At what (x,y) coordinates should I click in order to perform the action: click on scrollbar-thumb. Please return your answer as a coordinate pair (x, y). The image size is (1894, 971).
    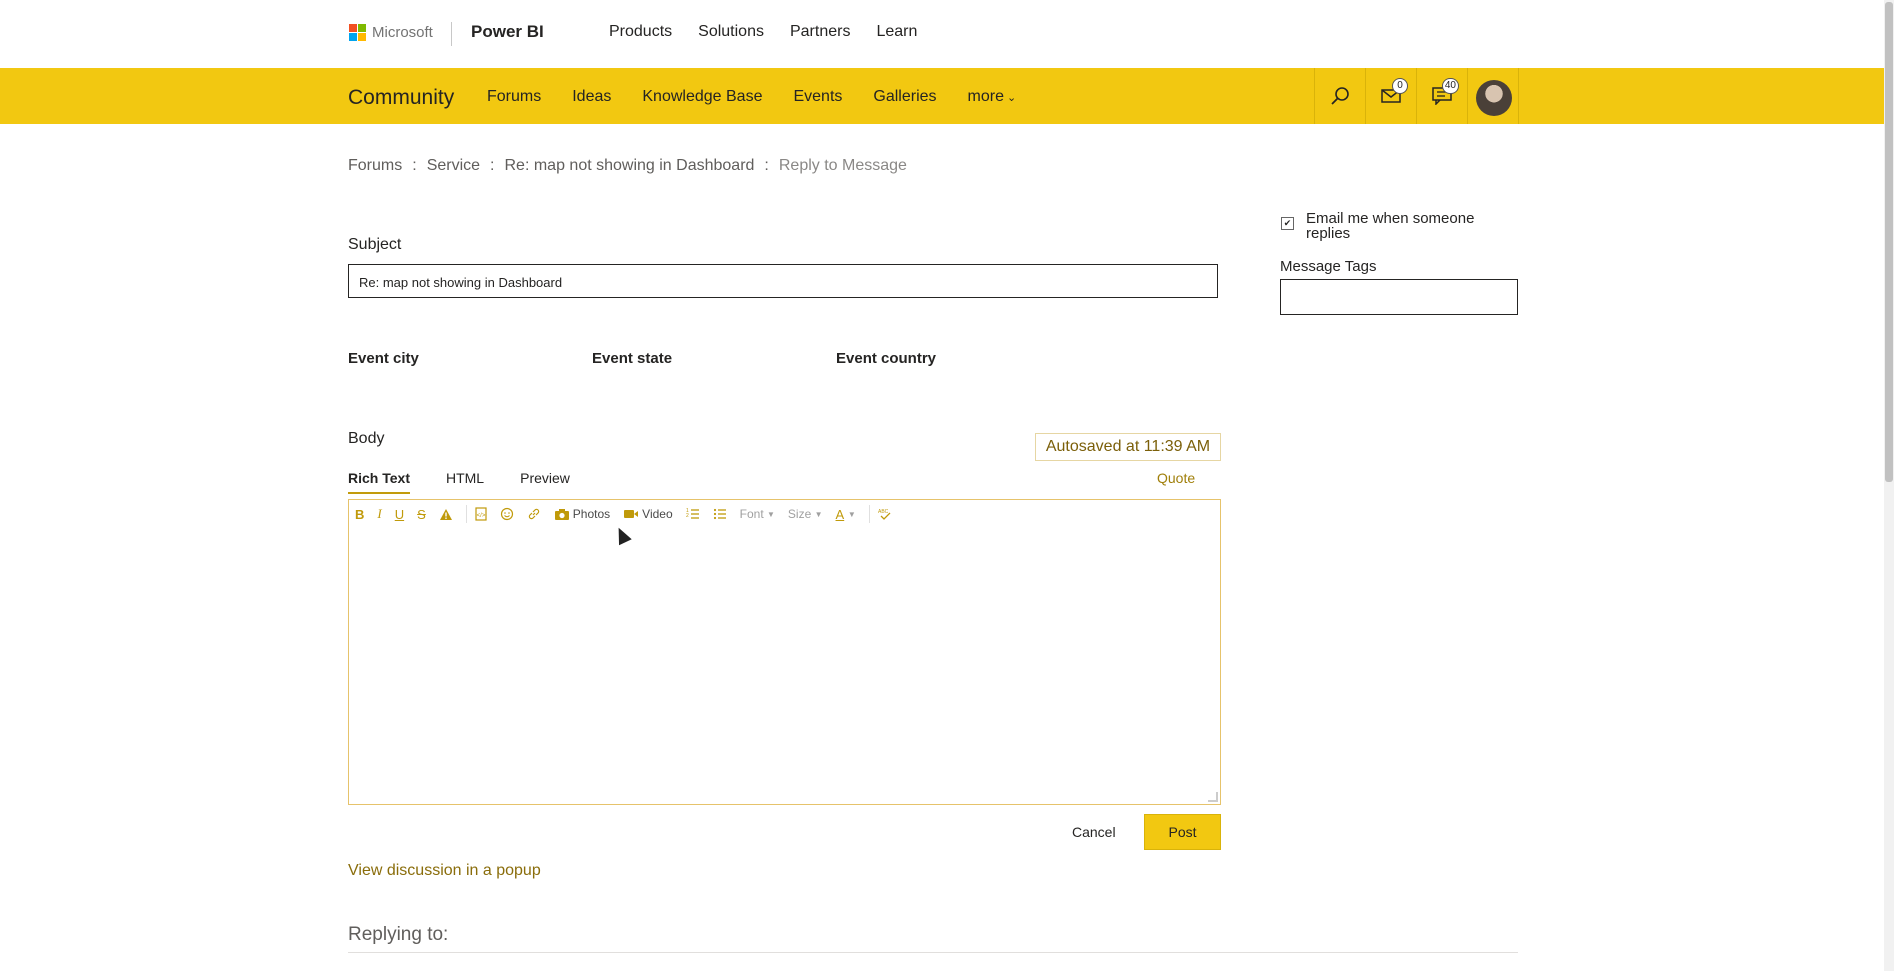
    Looking at the image, I should click on (1889, 242).